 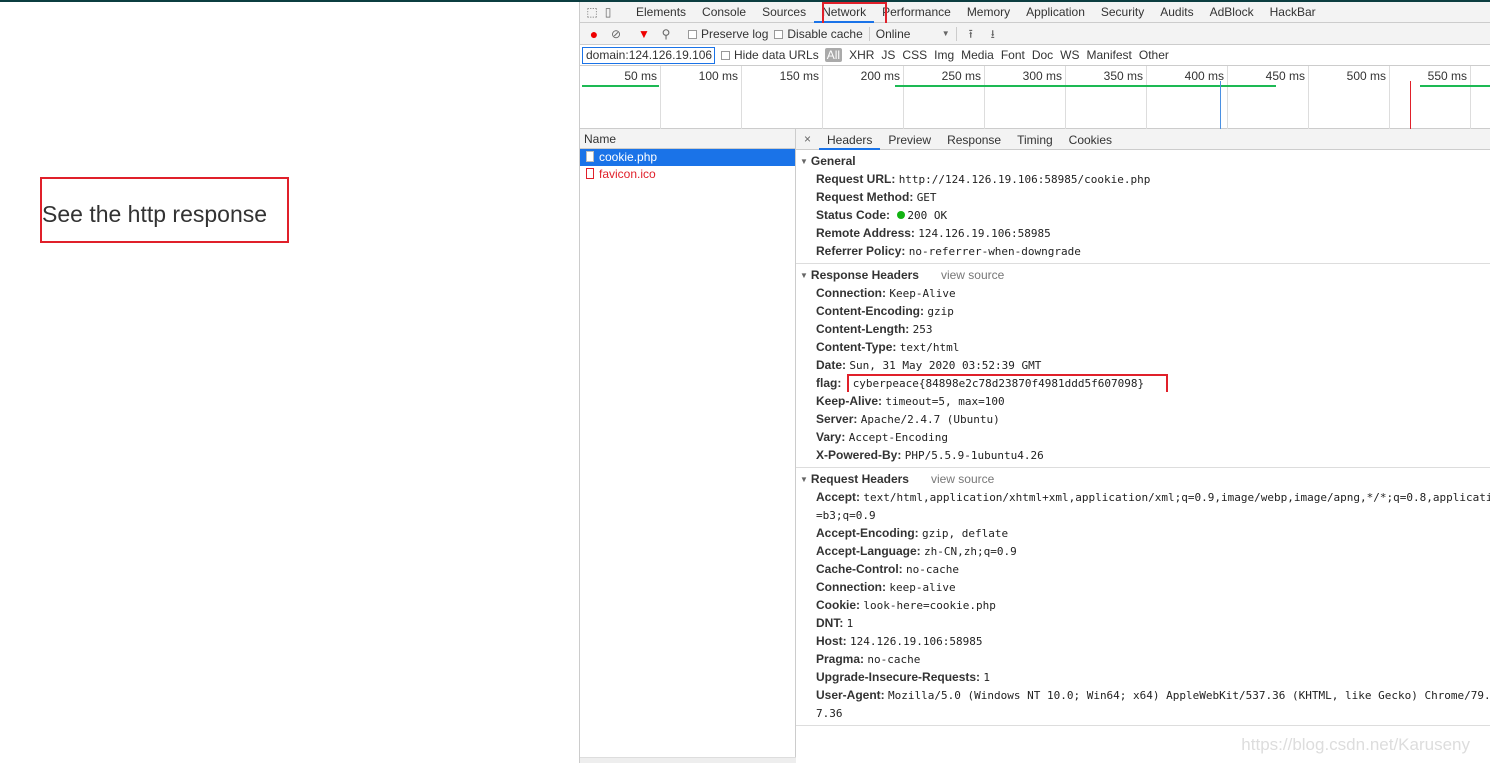 I want to click on request-name: favicon.ico, so click(x=627, y=174).